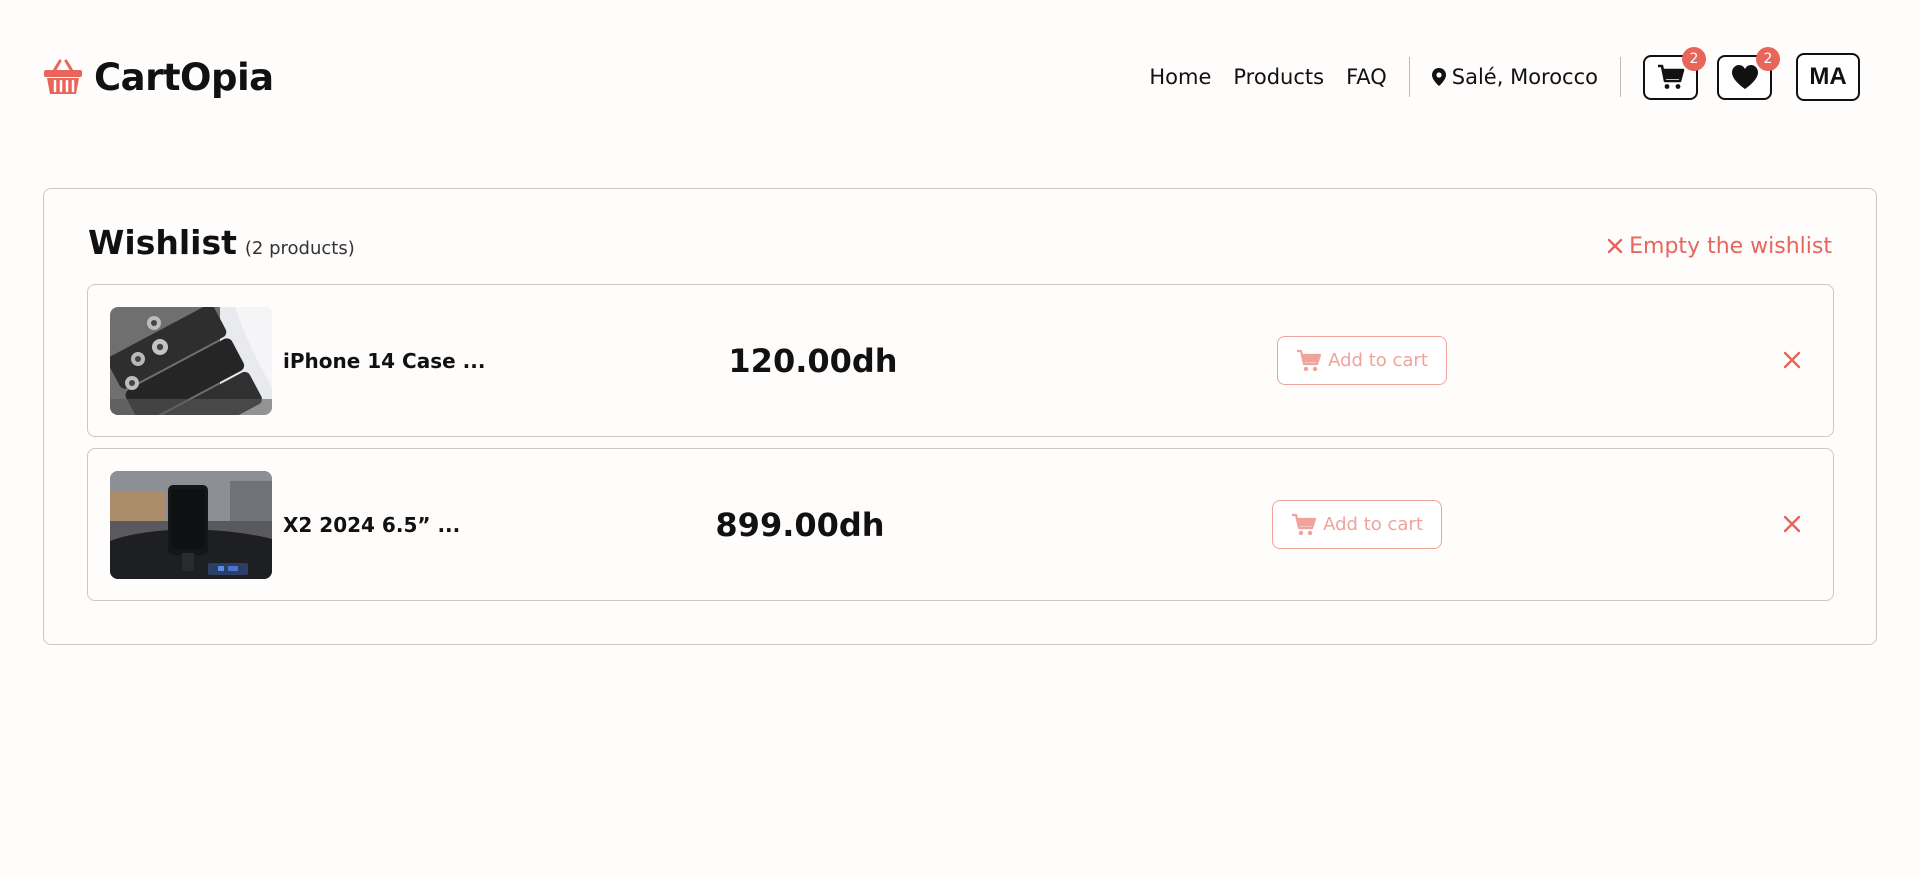 The width and height of the screenshot is (1920, 878). I want to click on brand-name: CartOpia, so click(184, 77).